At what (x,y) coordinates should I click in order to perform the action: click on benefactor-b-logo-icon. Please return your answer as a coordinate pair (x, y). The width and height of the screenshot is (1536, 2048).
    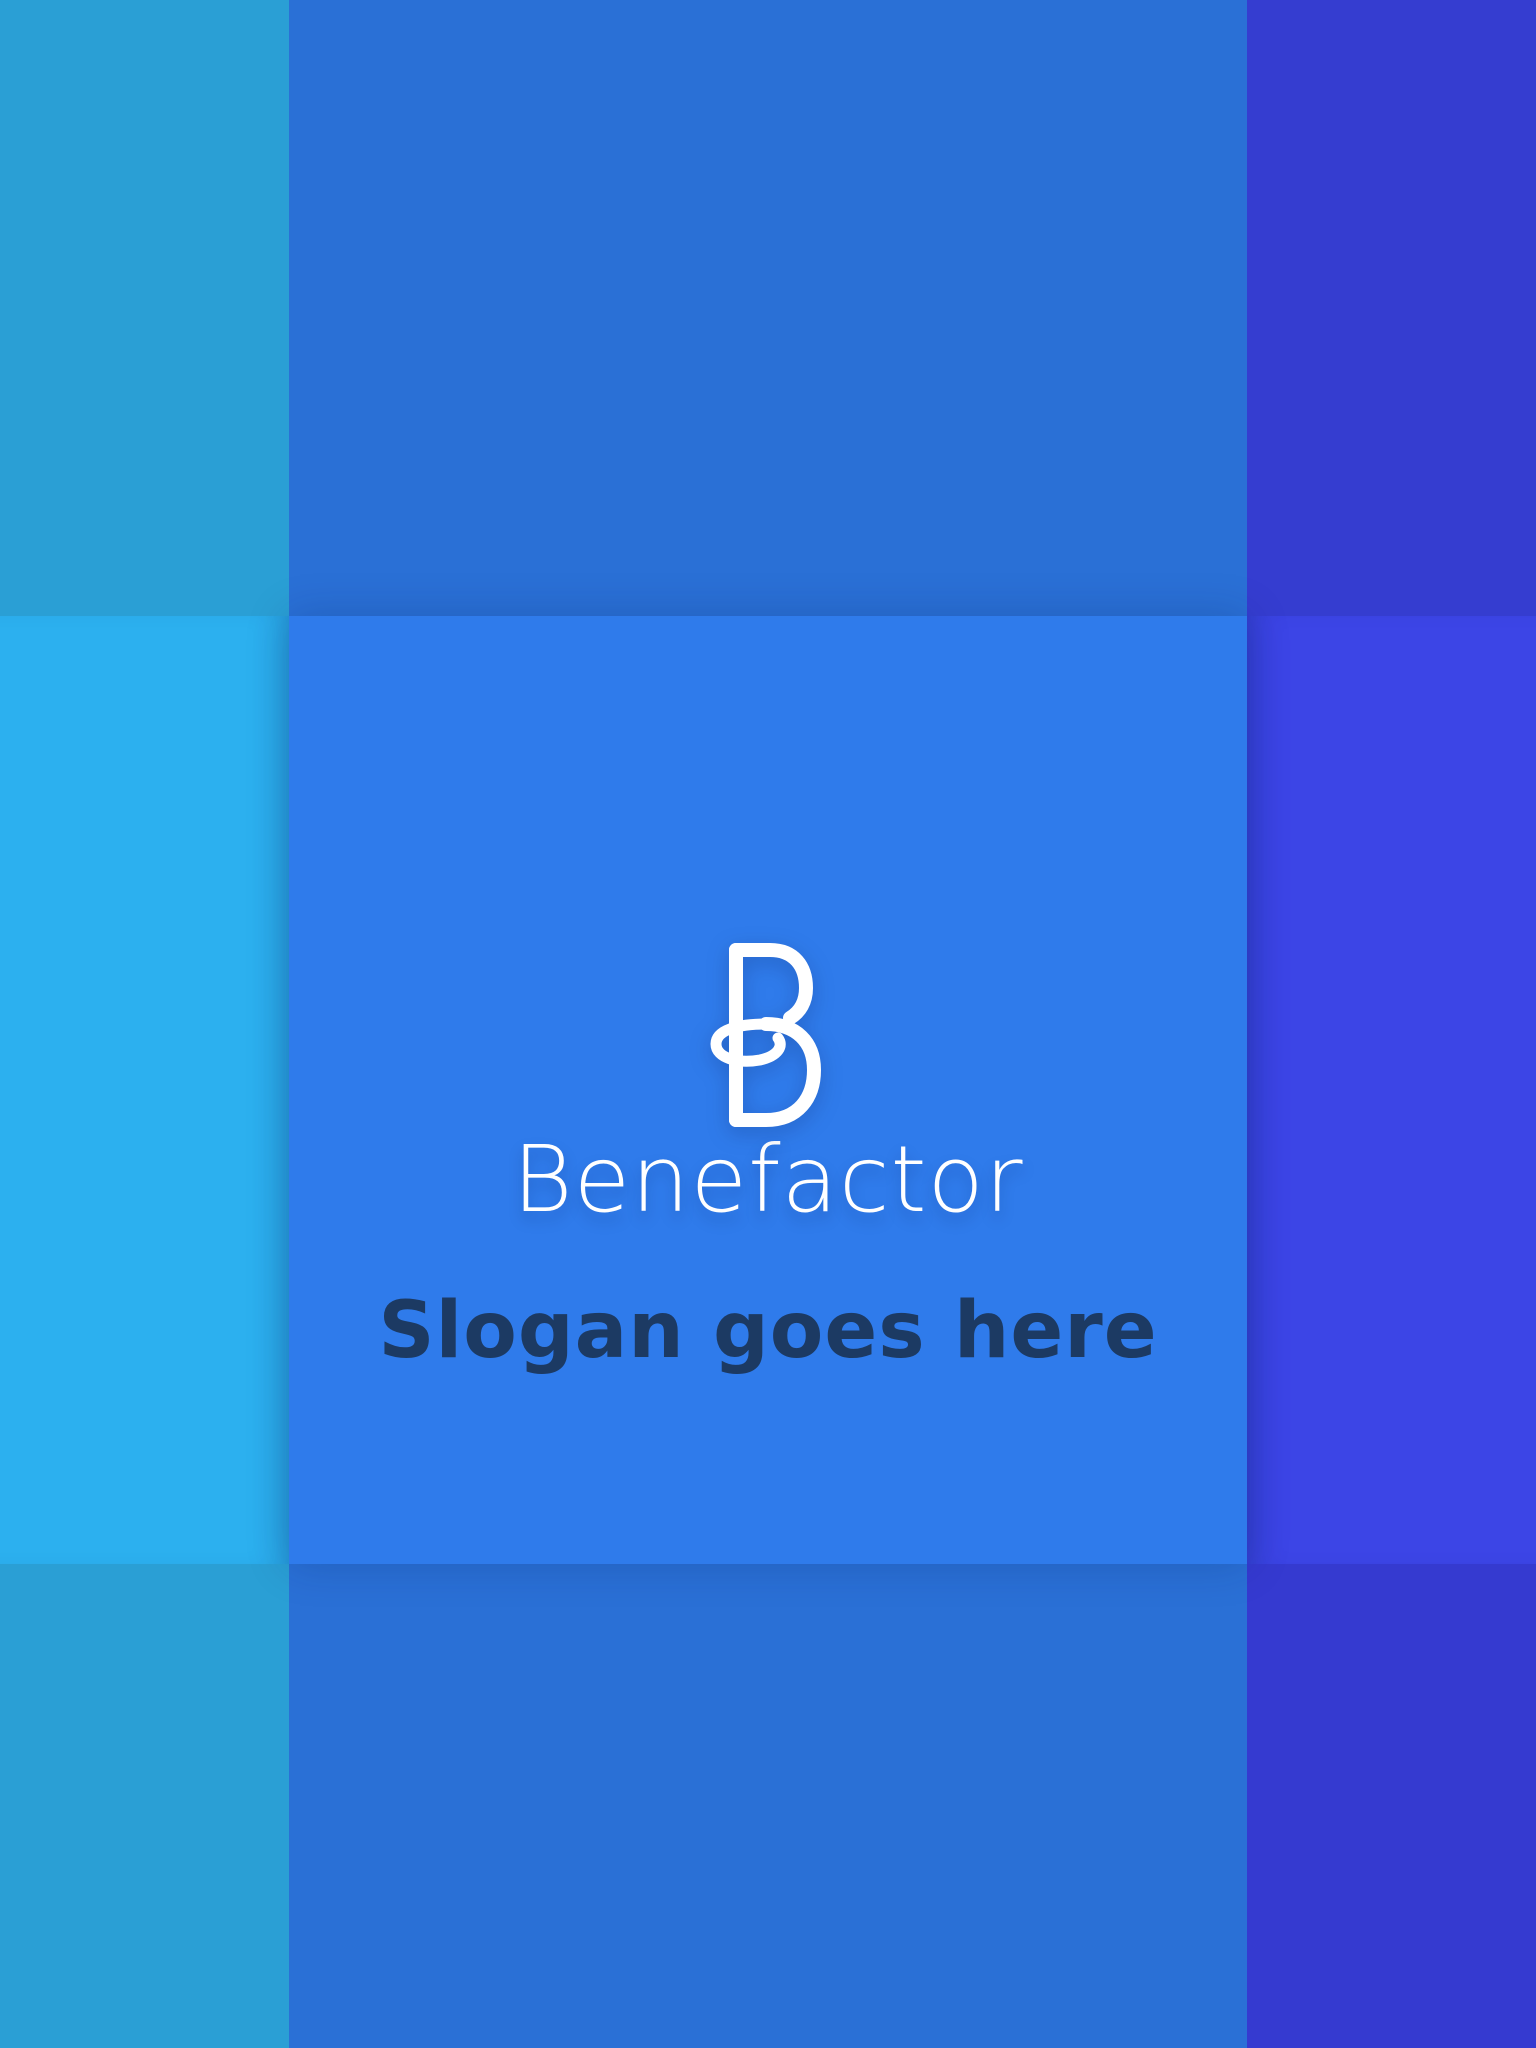
    Looking at the image, I should click on (765, 1035).